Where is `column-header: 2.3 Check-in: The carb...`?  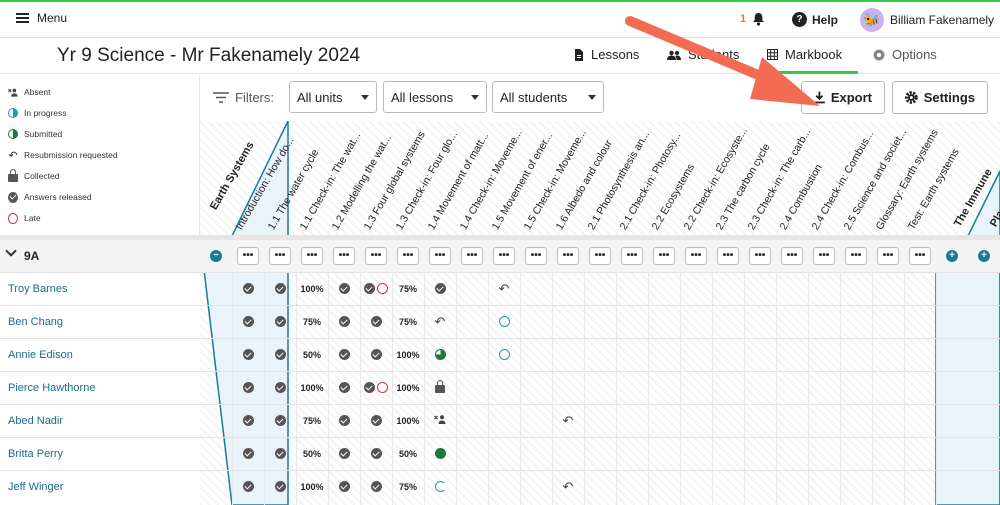
column-header: 2.3 Check-in: The carb... is located at coordinates (779, 178).